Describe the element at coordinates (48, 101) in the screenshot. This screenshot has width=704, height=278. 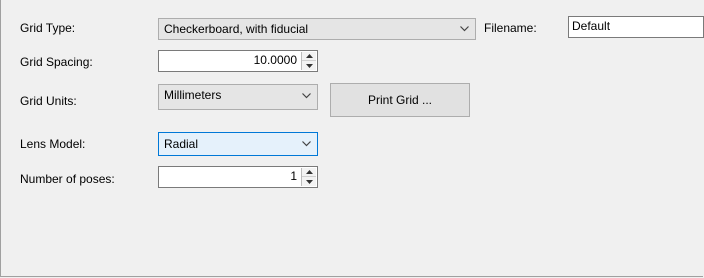
I see `grid-units-label: Grid Units:` at that location.